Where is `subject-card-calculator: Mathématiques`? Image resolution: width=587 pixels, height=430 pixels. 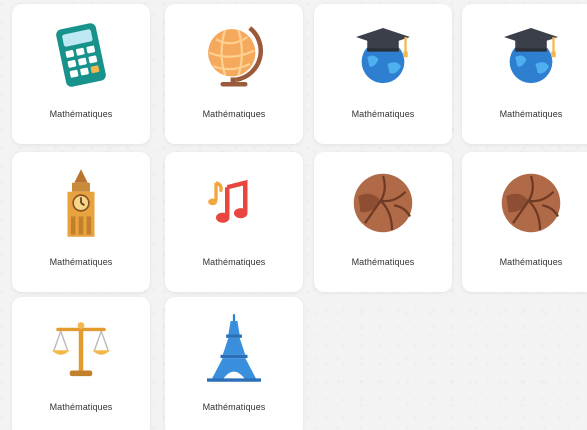 subject-card-calculator: Mathématiques is located at coordinates (81, 74).